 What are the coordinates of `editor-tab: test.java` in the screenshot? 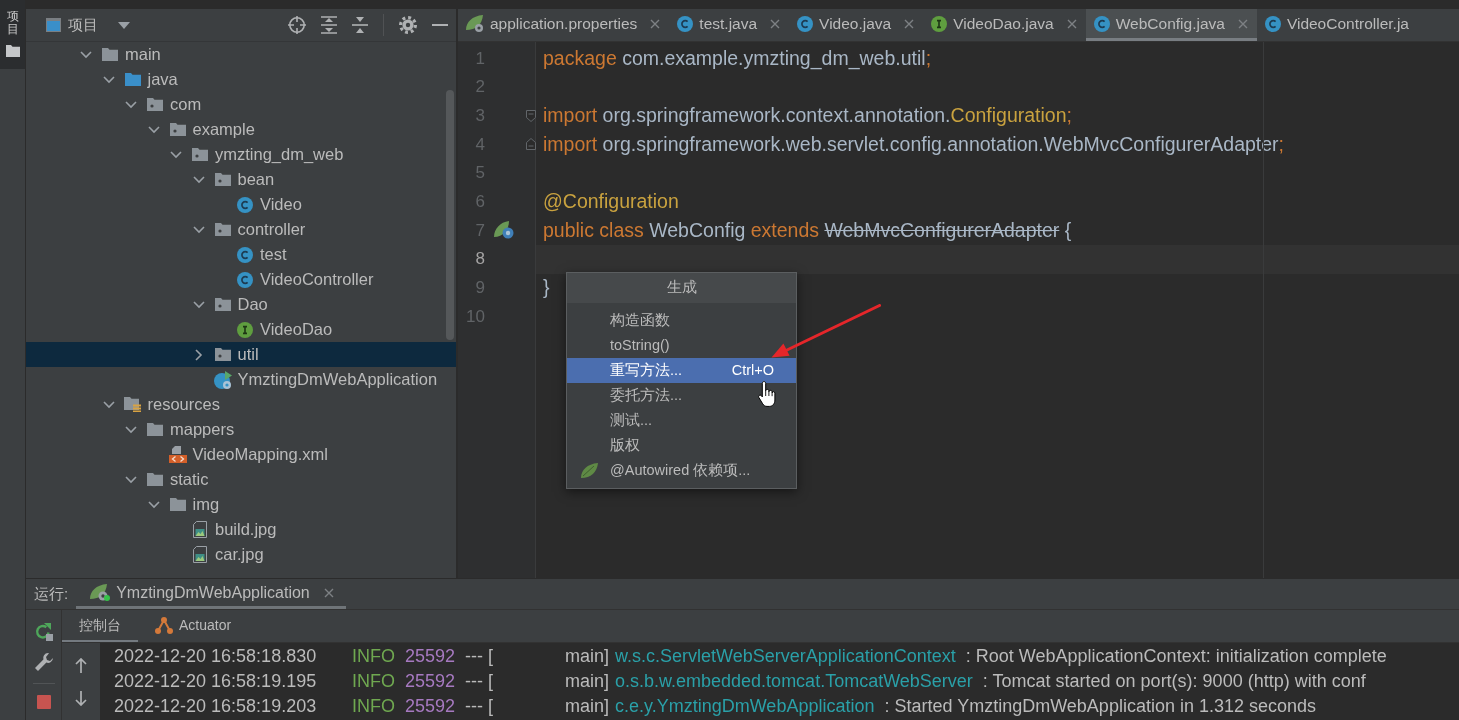 It's located at (729, 25).